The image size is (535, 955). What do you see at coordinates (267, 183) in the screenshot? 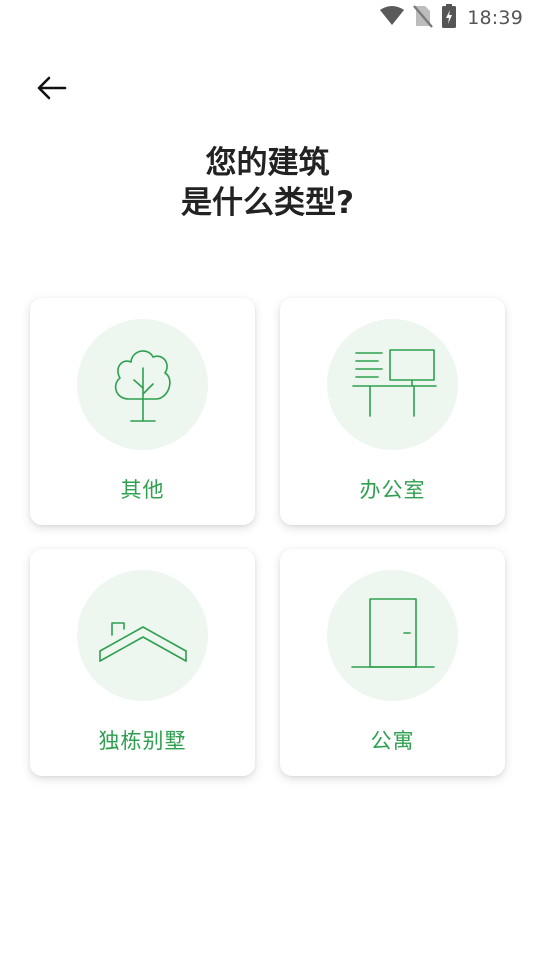
I see `page-title: 您的建筑 是什么类型?` at bounding box center [267, 183].